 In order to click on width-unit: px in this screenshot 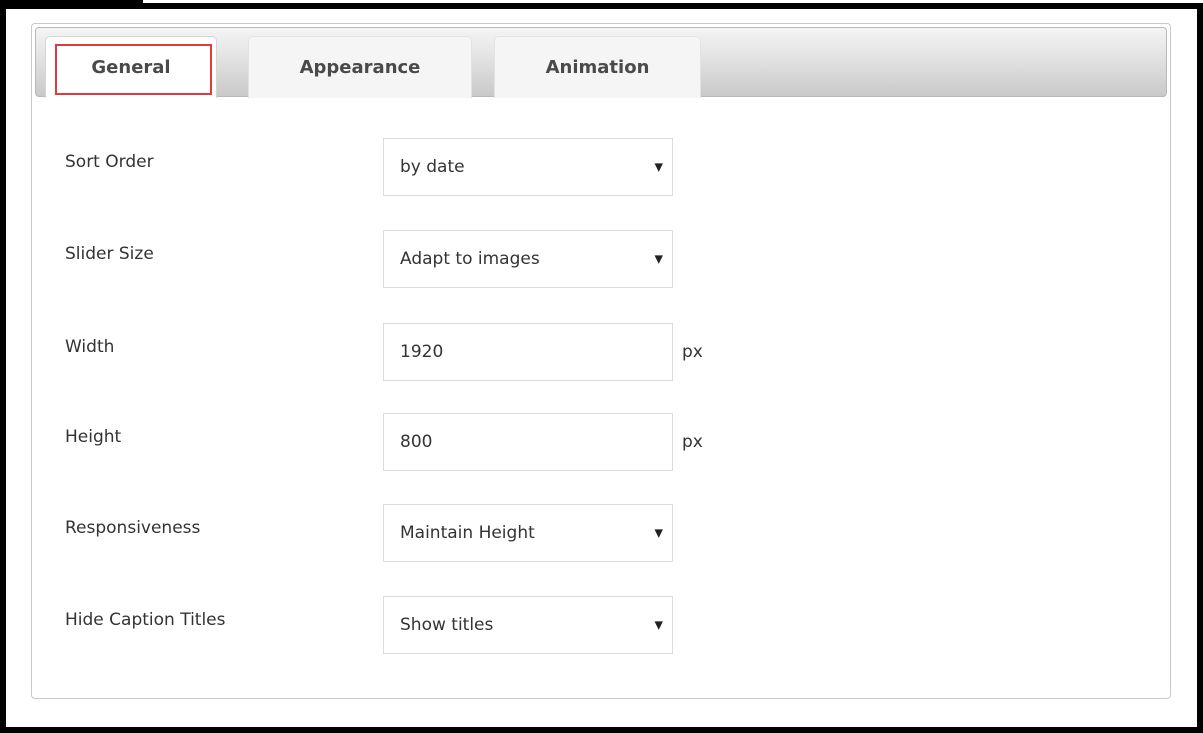, I will do `click(692, 352)`.